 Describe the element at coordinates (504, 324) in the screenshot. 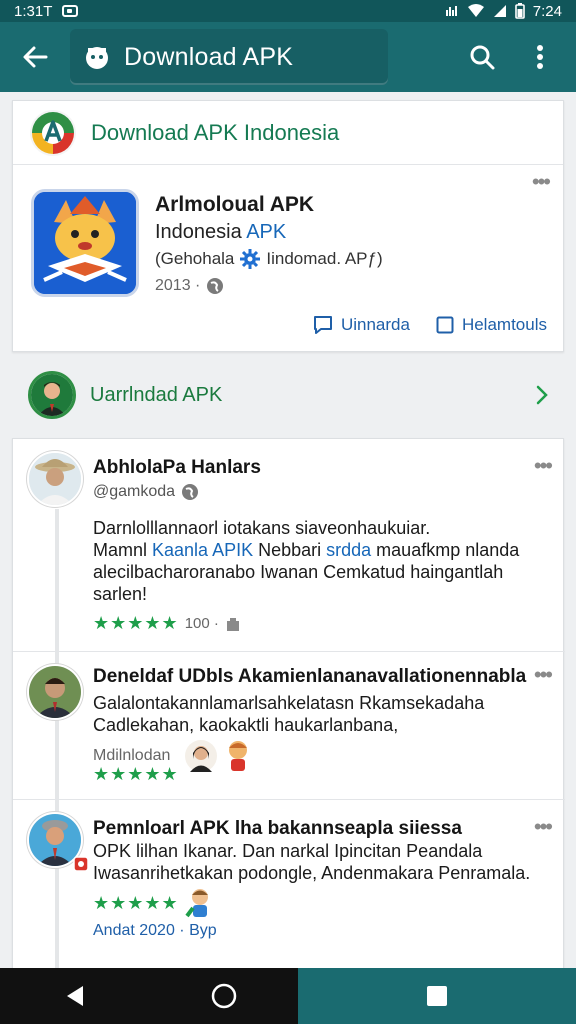

I see `checkbox-action-label: Helamtouls` at that location.